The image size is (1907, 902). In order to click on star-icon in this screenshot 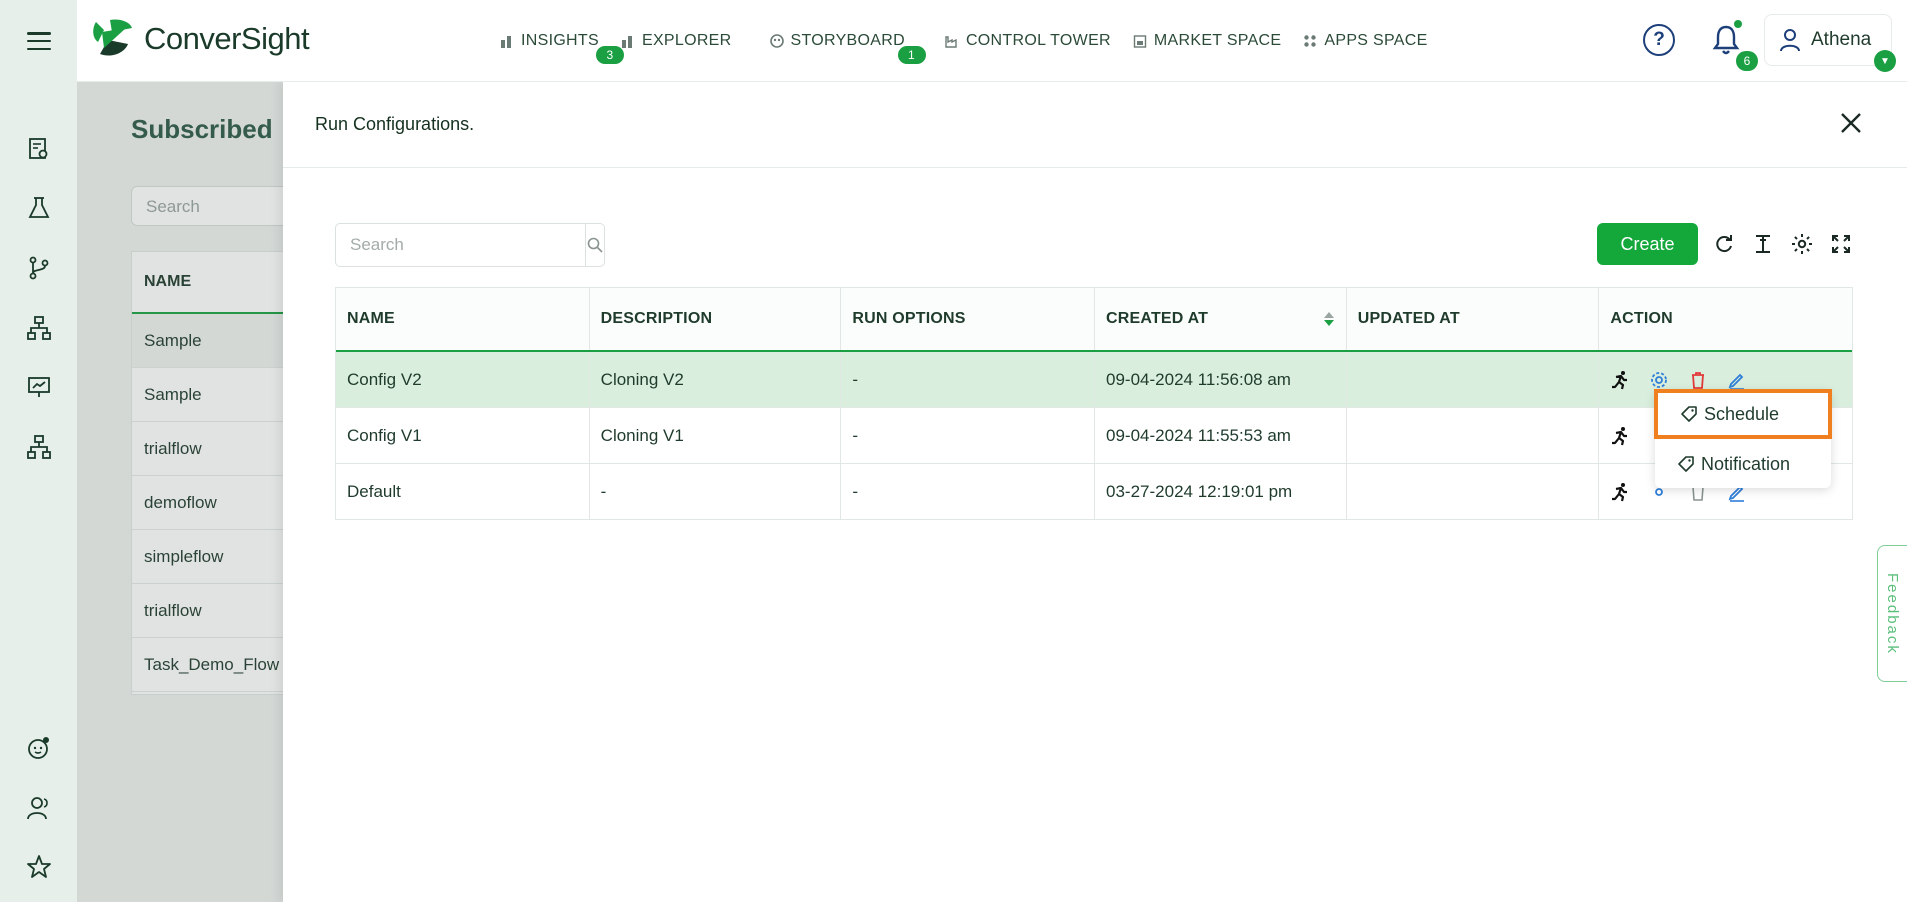, I will do `click(39, 867)`.